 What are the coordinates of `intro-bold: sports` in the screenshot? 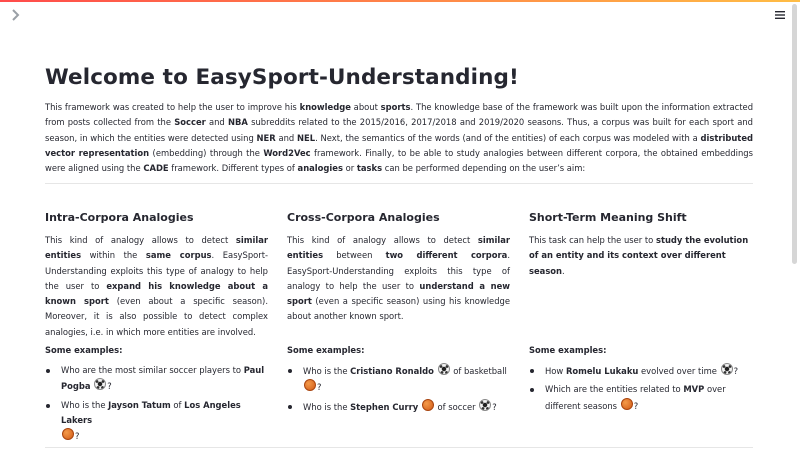 It's located at (395, 107).